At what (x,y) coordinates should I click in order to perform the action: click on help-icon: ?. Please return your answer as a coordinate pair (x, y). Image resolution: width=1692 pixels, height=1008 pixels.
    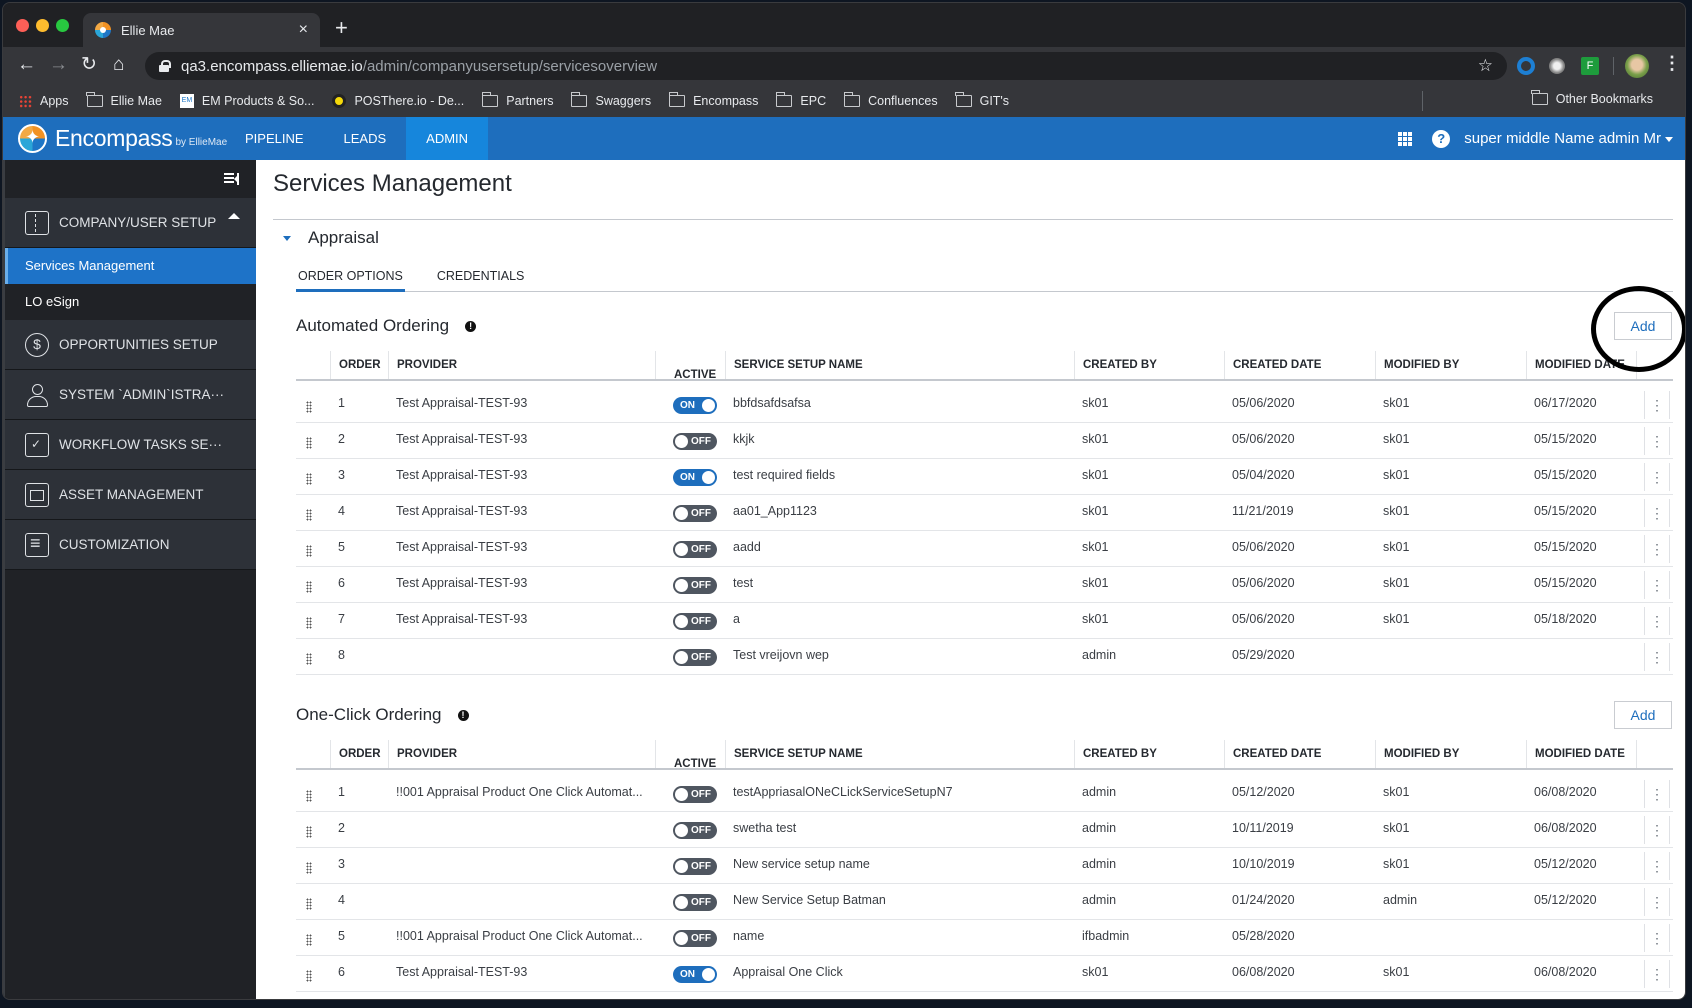
    Looking at the image, I should click on (1441, 138).